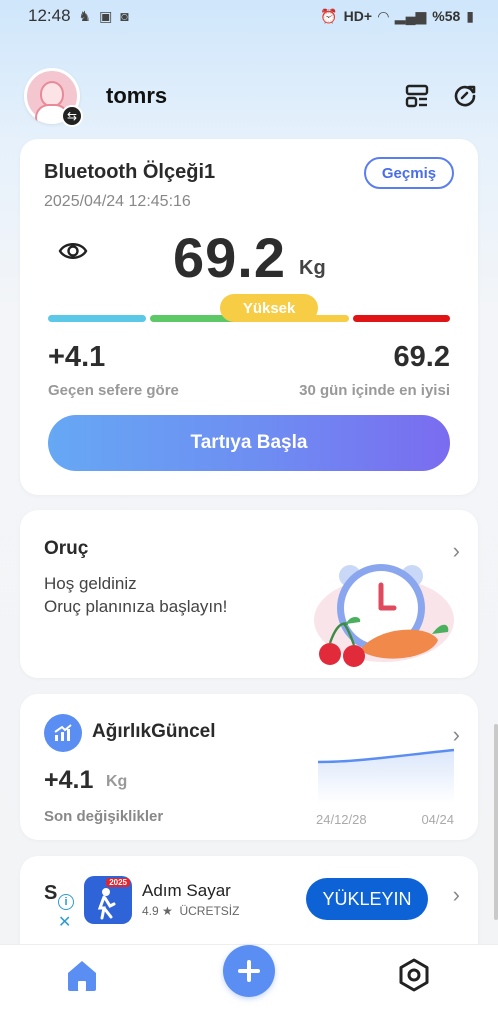  What do you see at coordinates (64, 922) in the screenshot?
I see `ad-close-icon: ✕` at bounding box center [64, 922].